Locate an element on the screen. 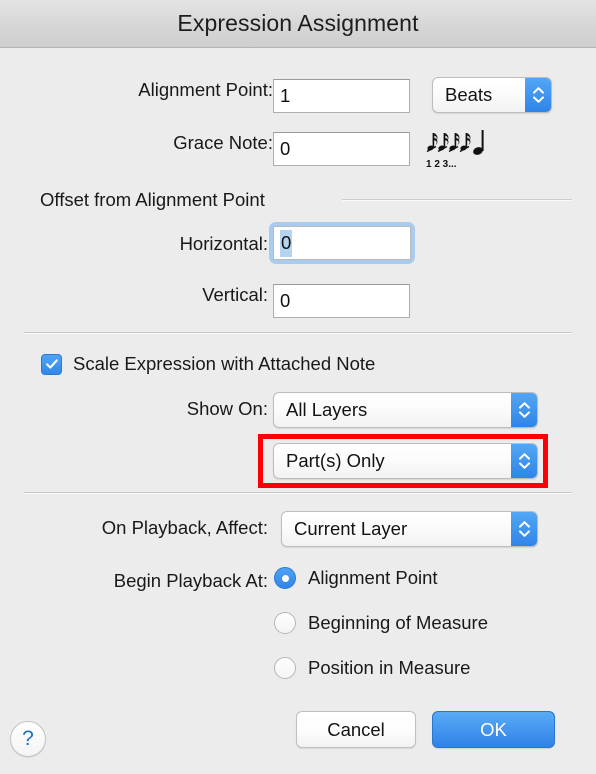 Image resolution: width=596 pixels, height=774 pixels. ok-button-label: OK is located at coordinates (493, 729).